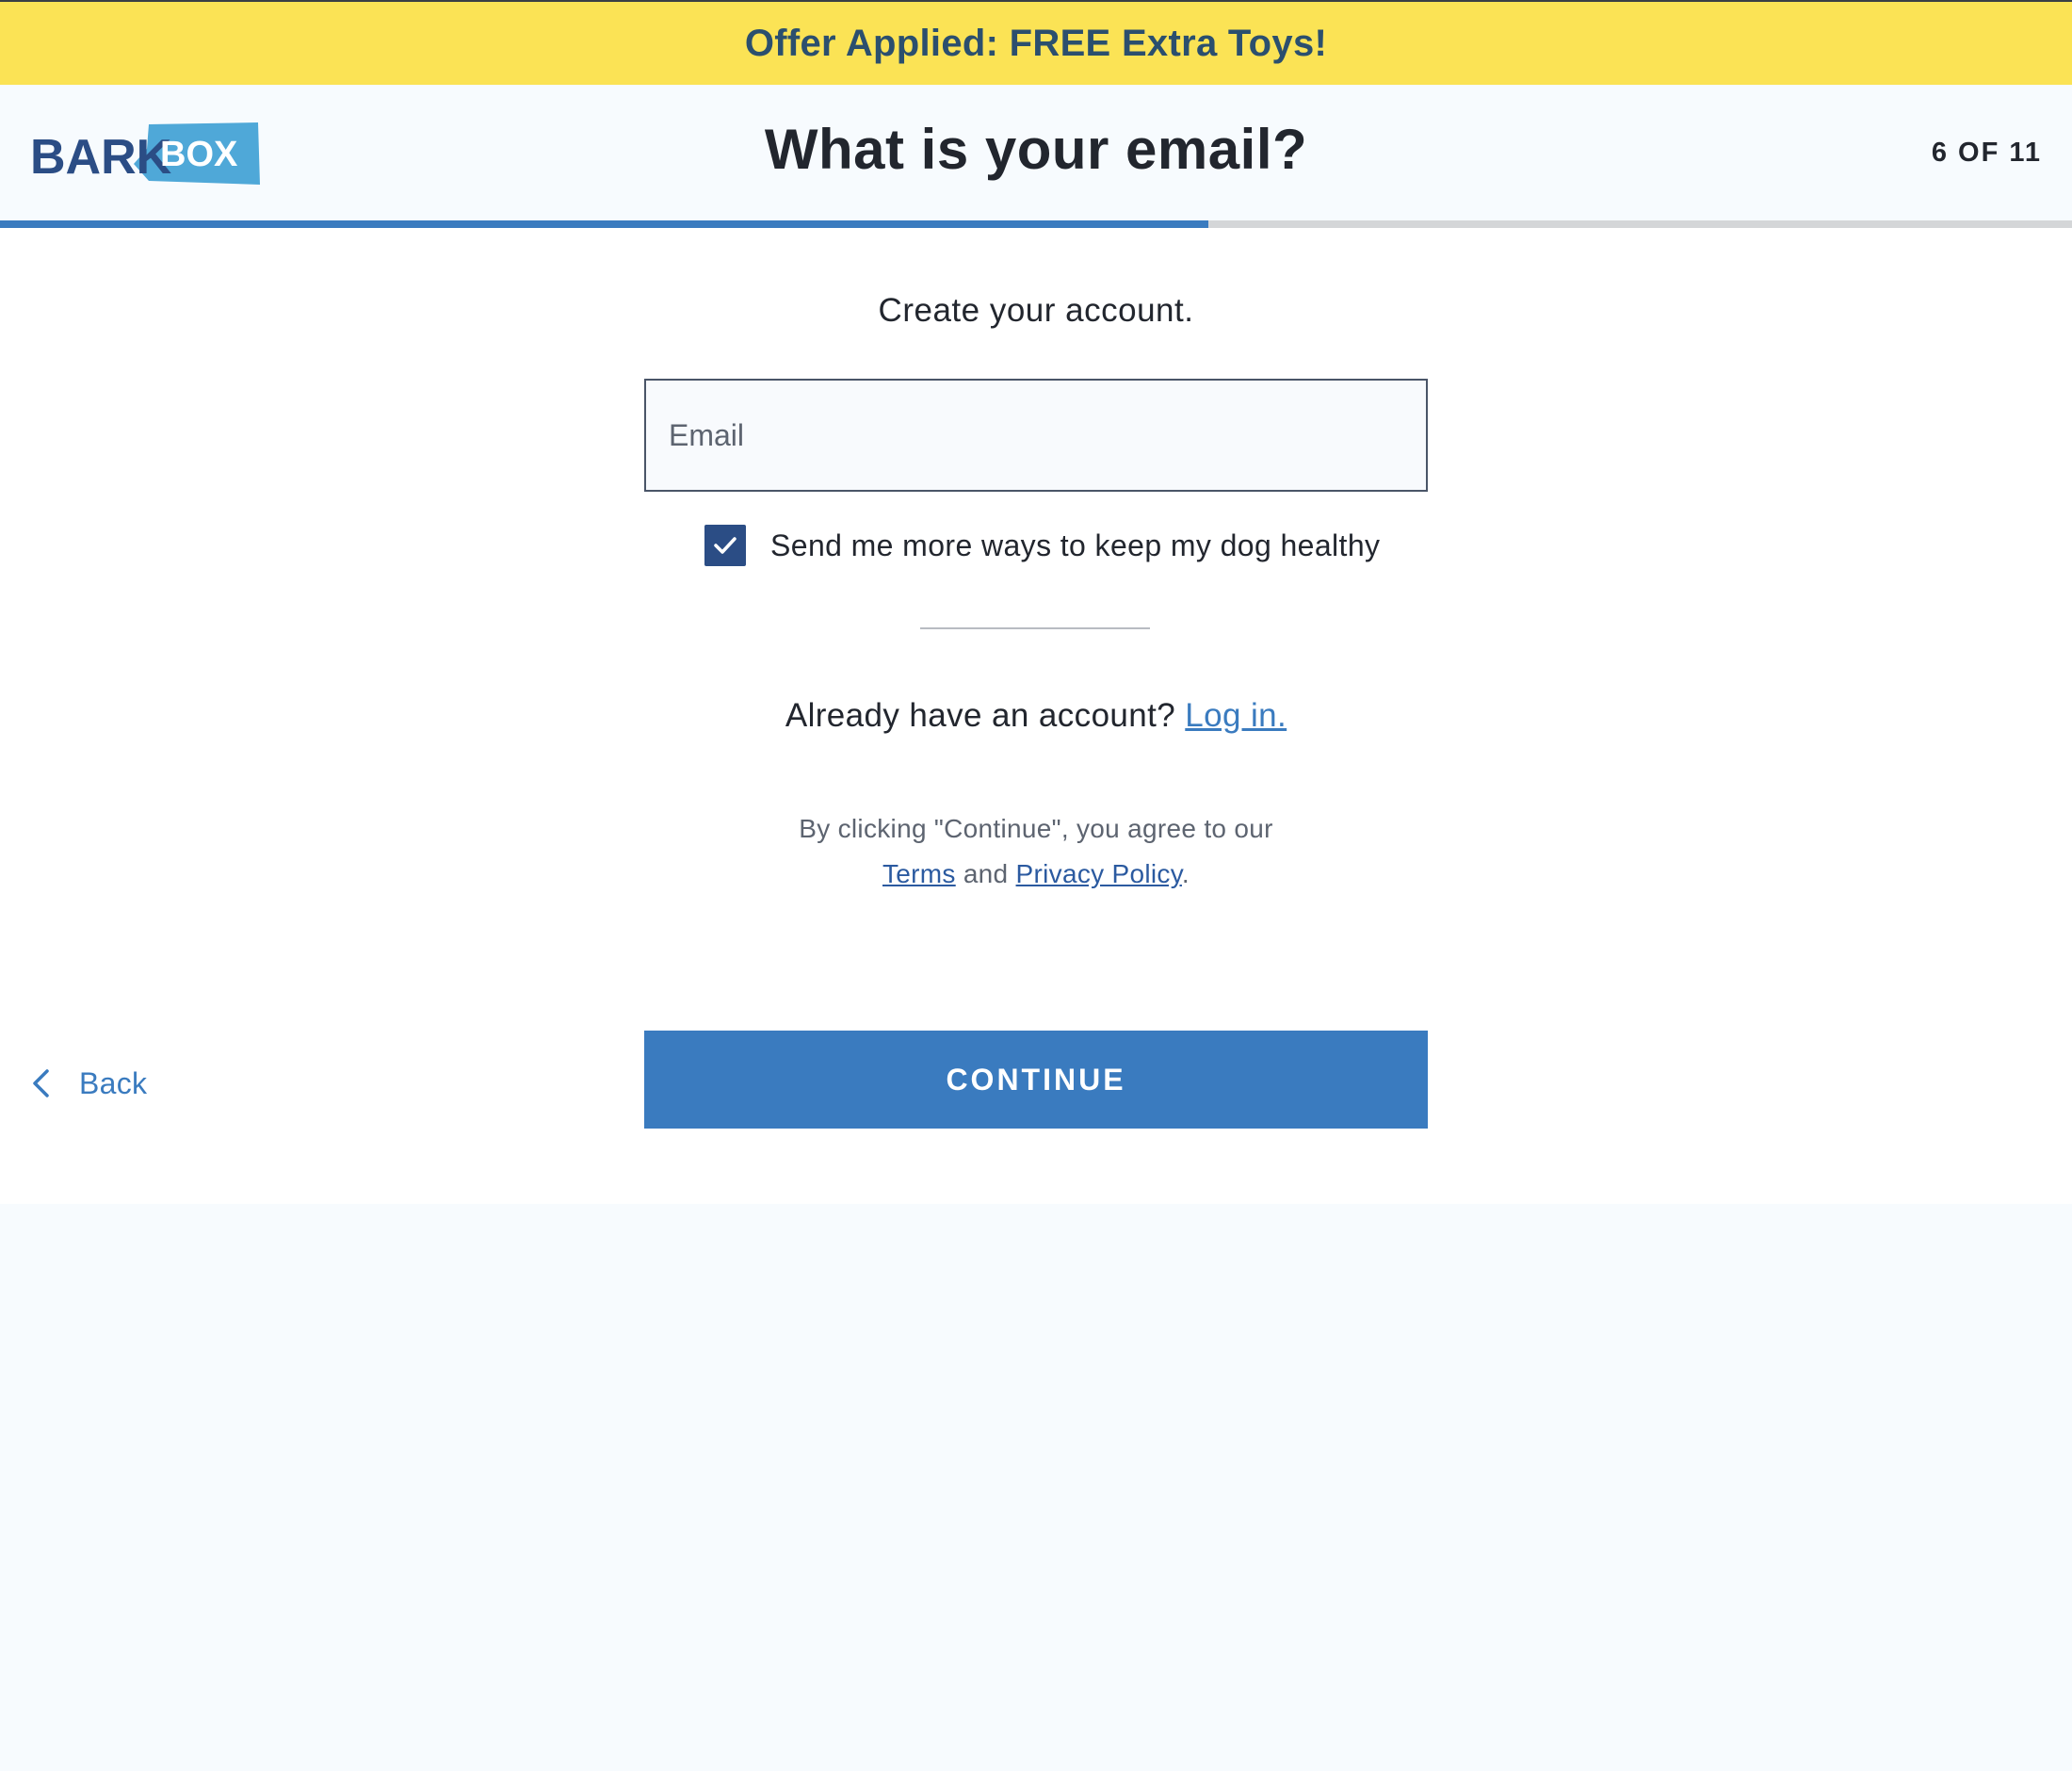  I want to click on email-input, so click(1036, 435).